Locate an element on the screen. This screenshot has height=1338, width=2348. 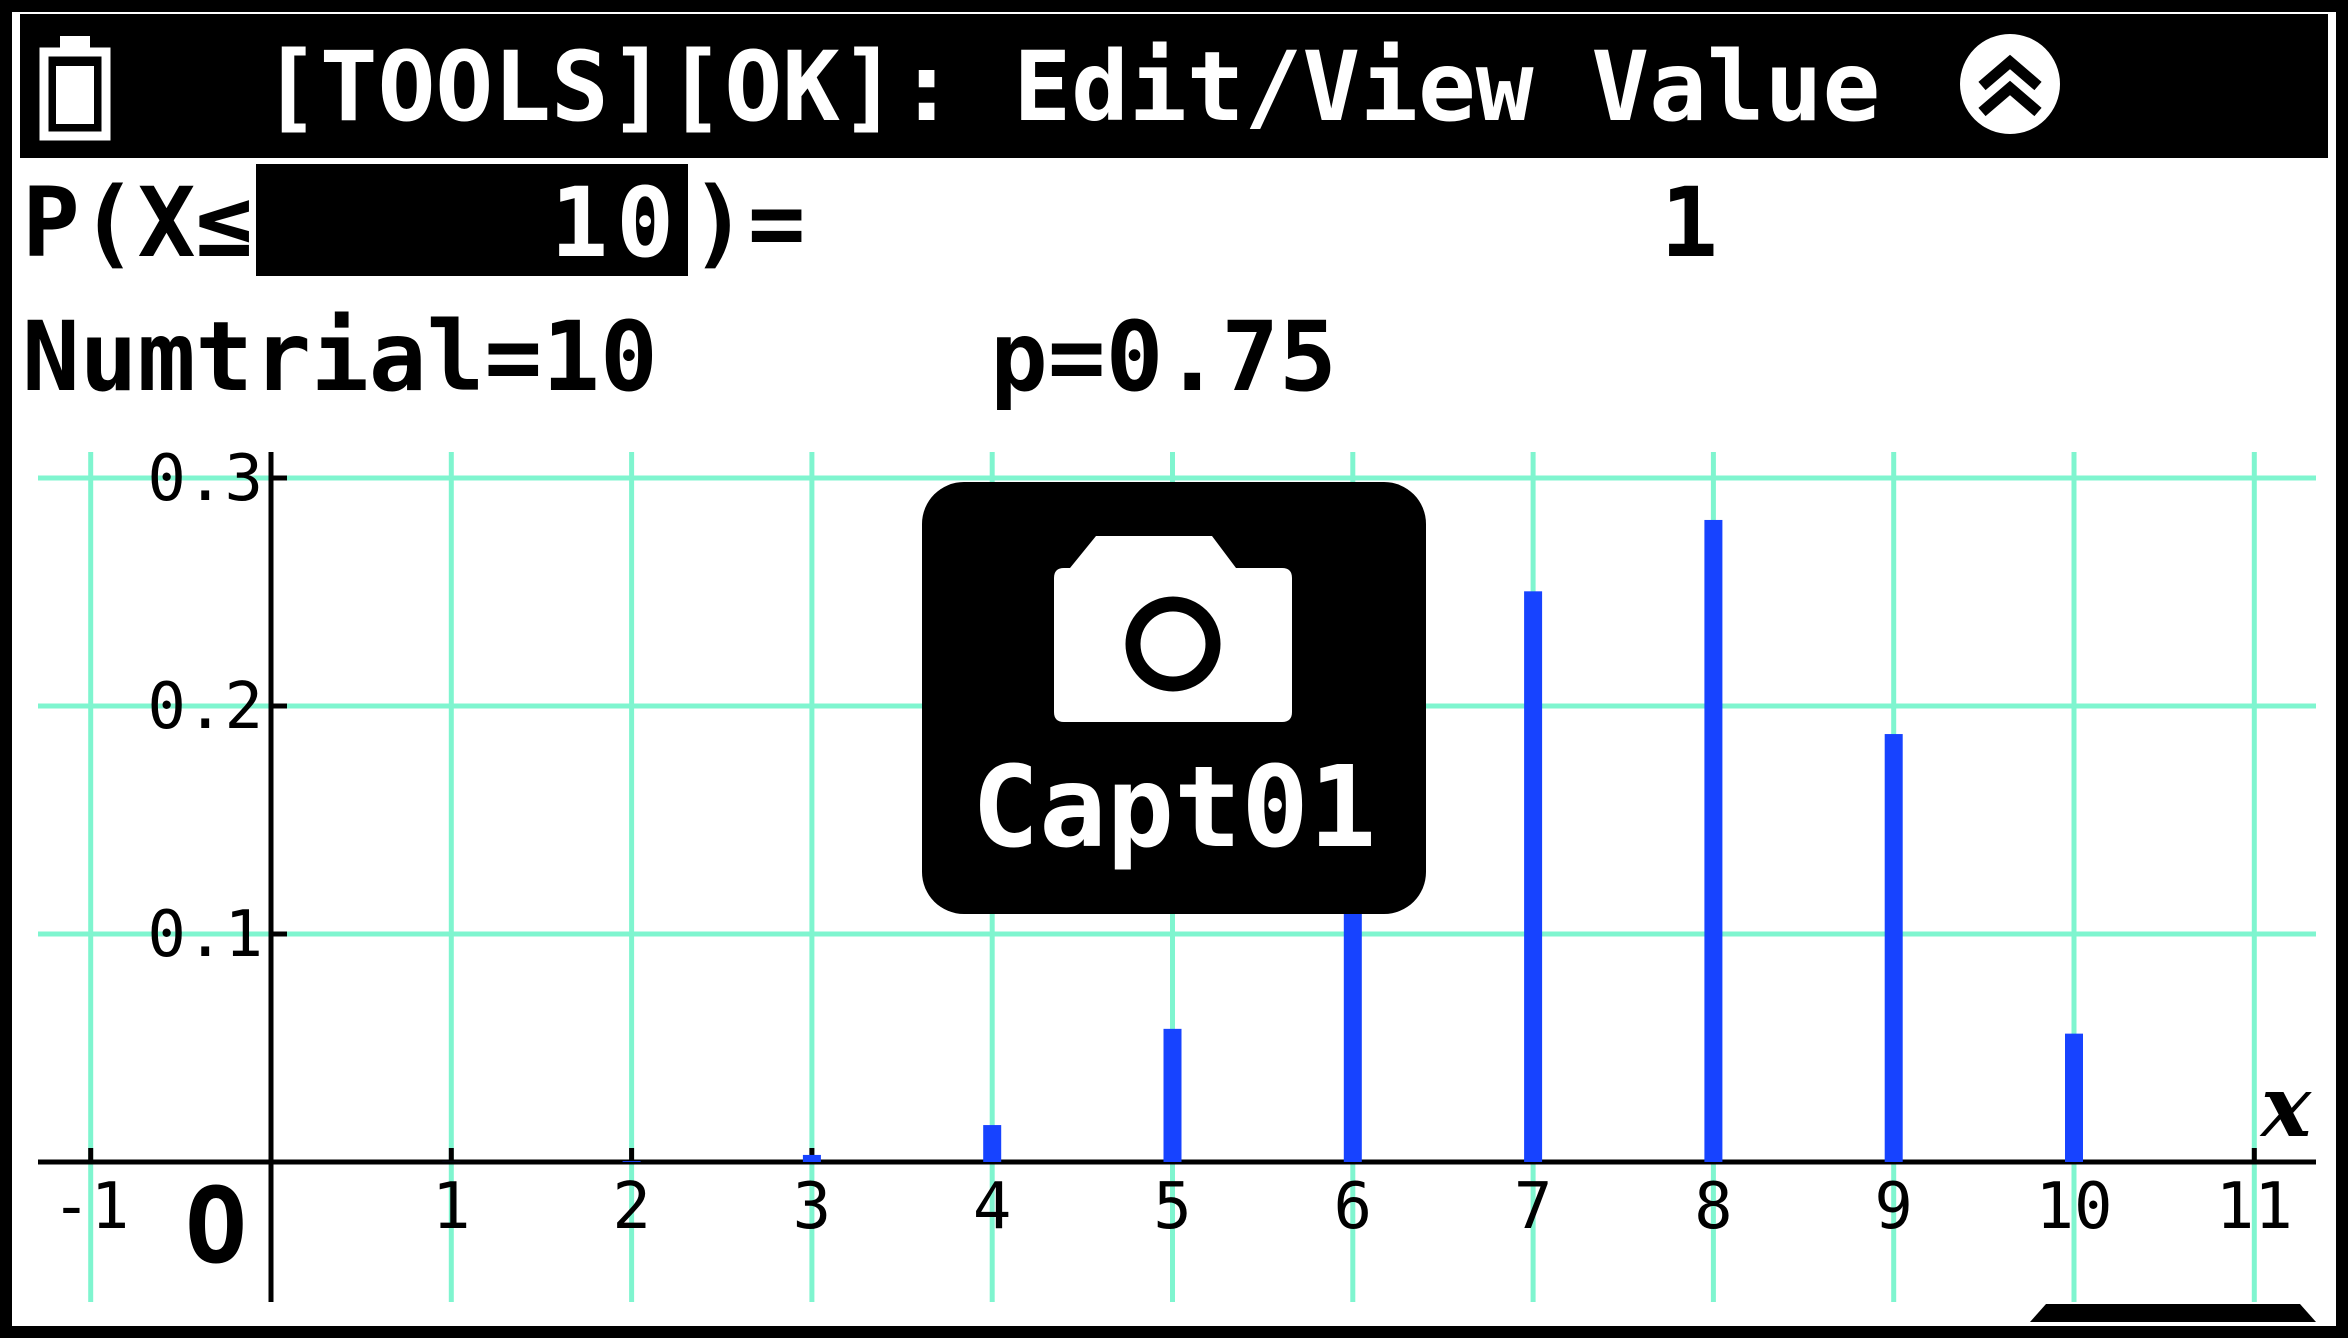
x-tick-label: 3 is located at coordinates (812, 1207).